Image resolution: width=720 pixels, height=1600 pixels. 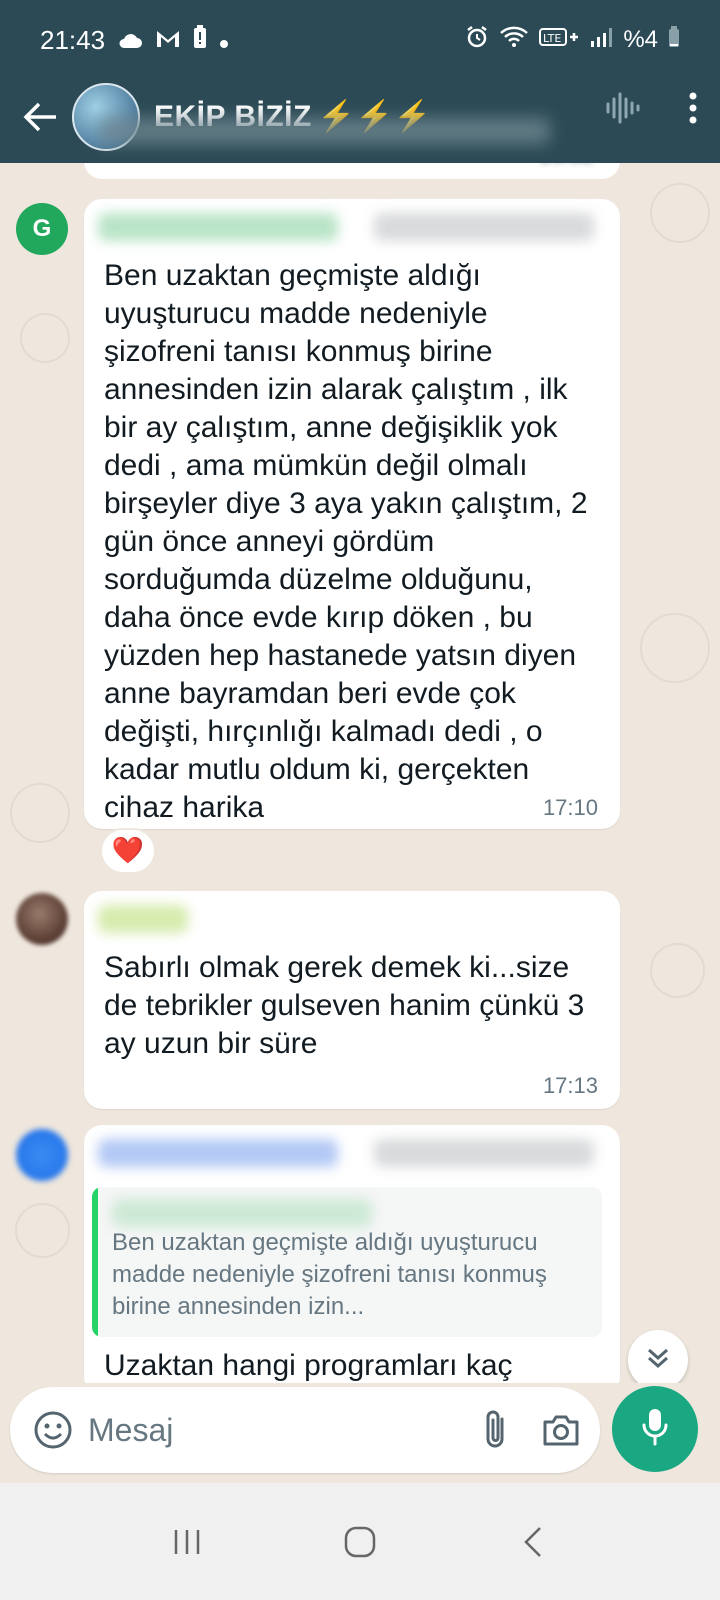 I want to click on svg-text: LTE, so click(x=552, y=38).